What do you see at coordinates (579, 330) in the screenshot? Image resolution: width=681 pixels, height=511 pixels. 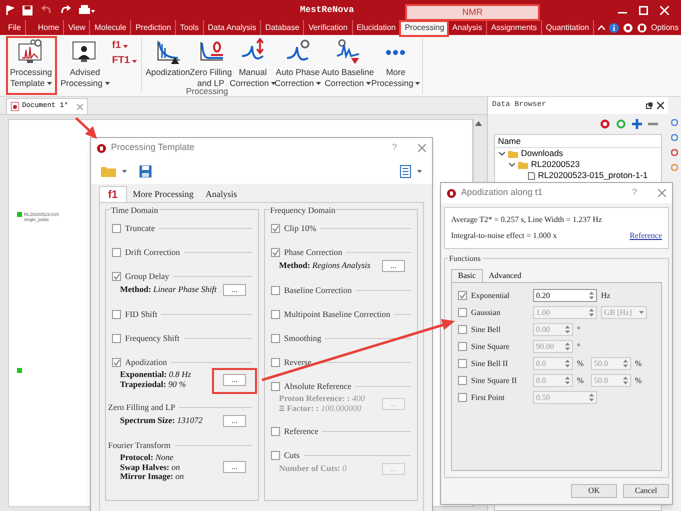 I see `unit-label: °` at bounding box center [579, 330].